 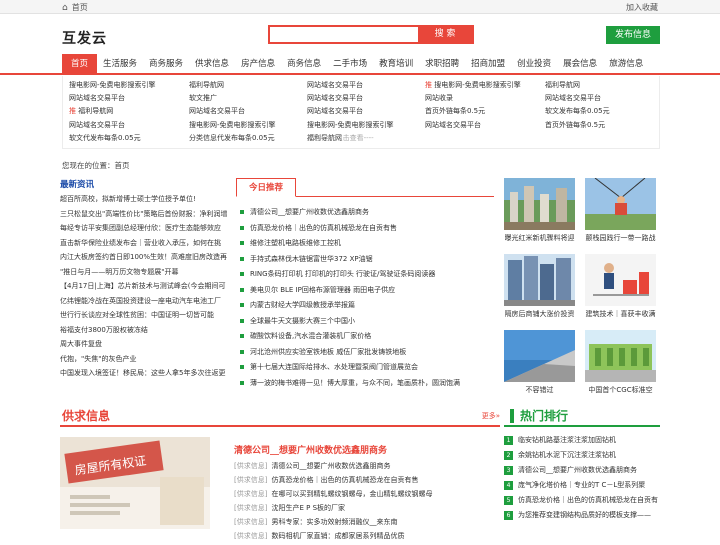 What do you see at coordinates (145, 214) in the screenshot?
I see `news-item: 三只松鼠交出"高端性价比"策略后首份财报：净利润增` at bounding box center [145, 214].